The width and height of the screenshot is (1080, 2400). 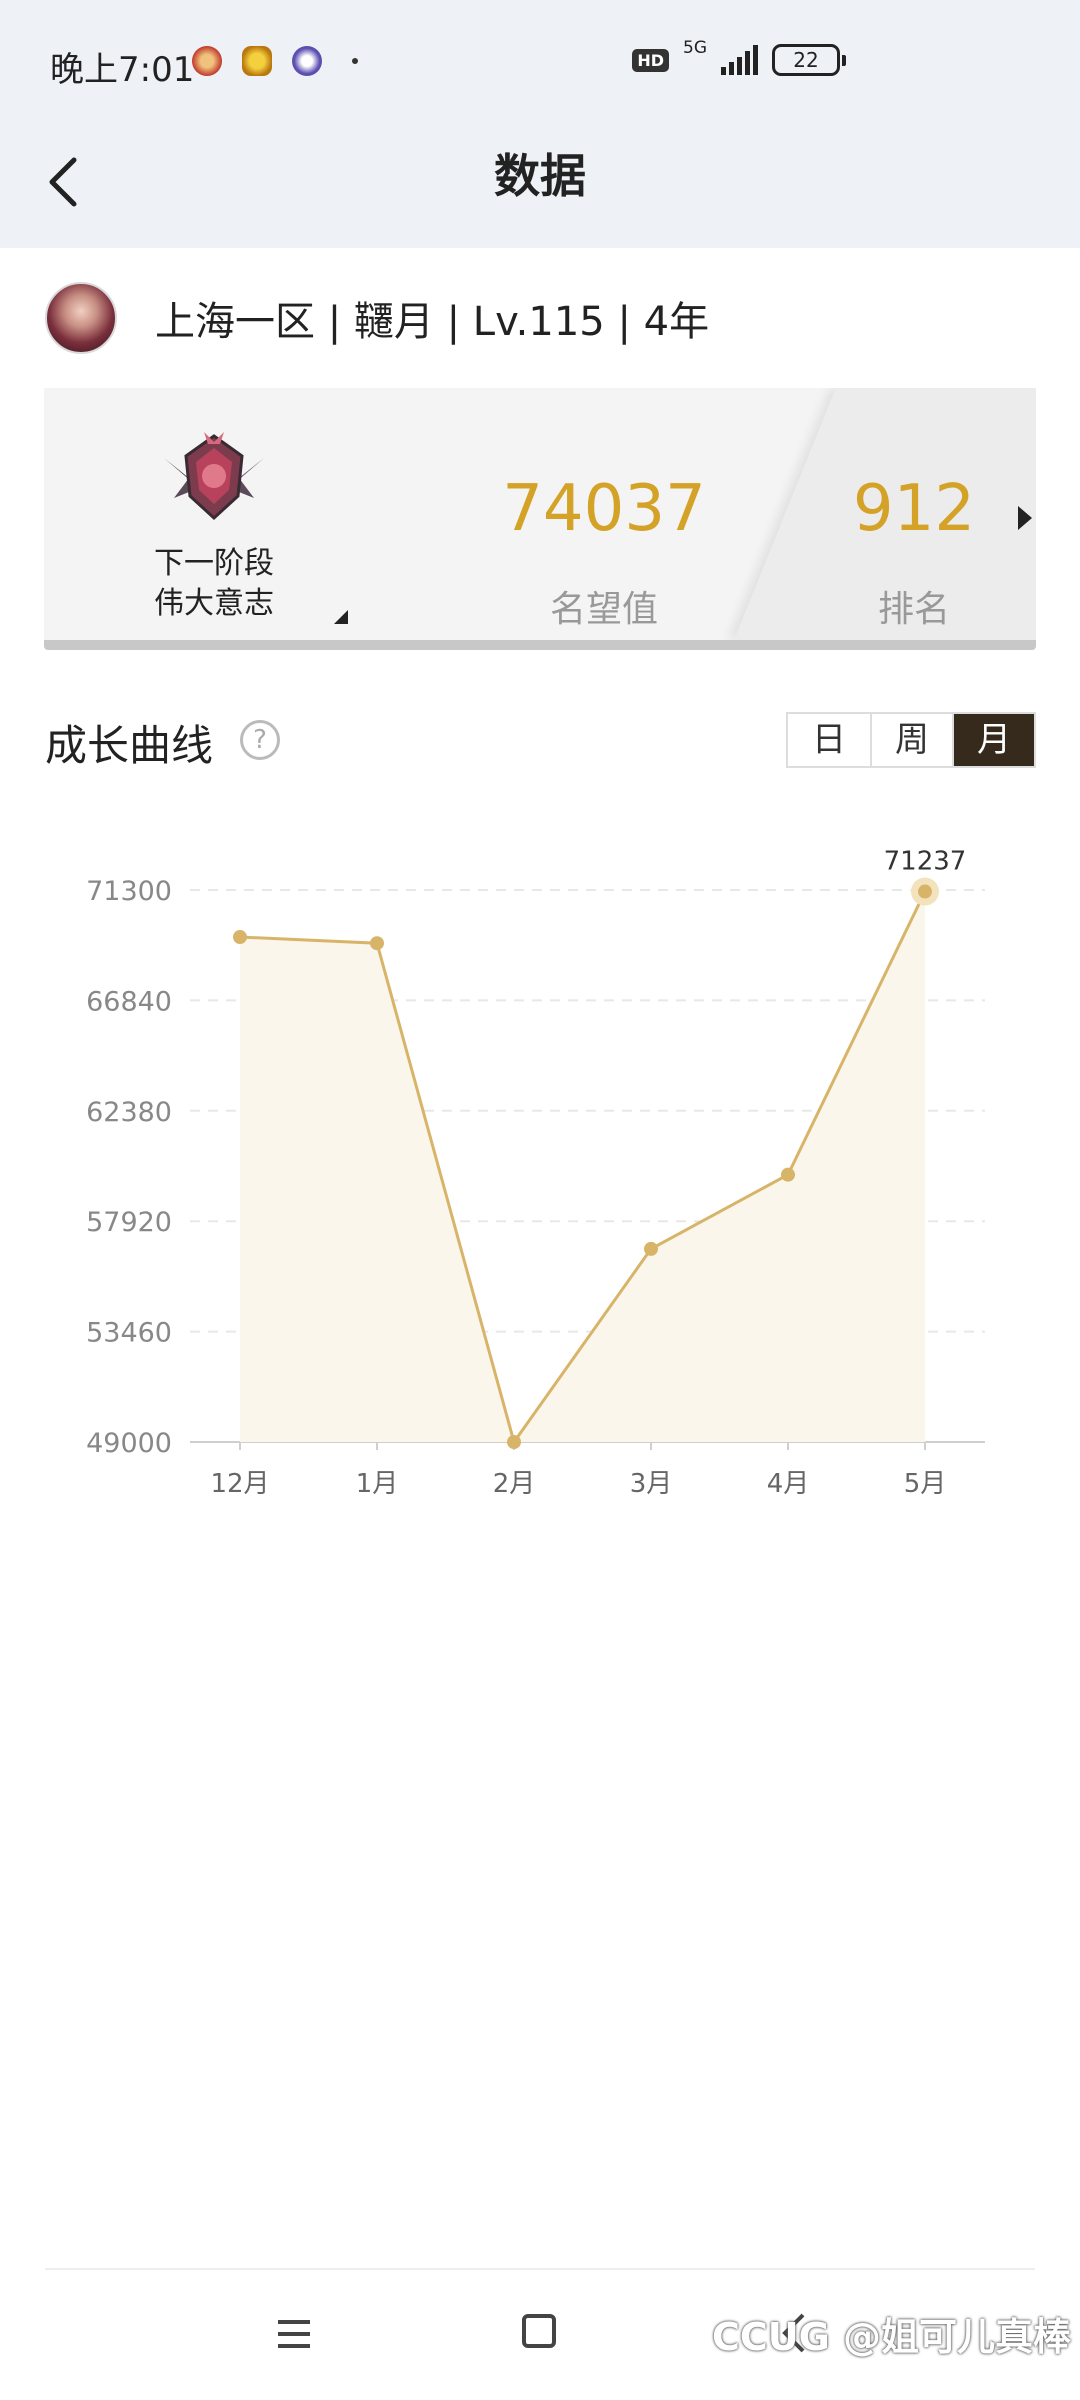 I want to click on battery-level: 22, so click(x=806, y=60).